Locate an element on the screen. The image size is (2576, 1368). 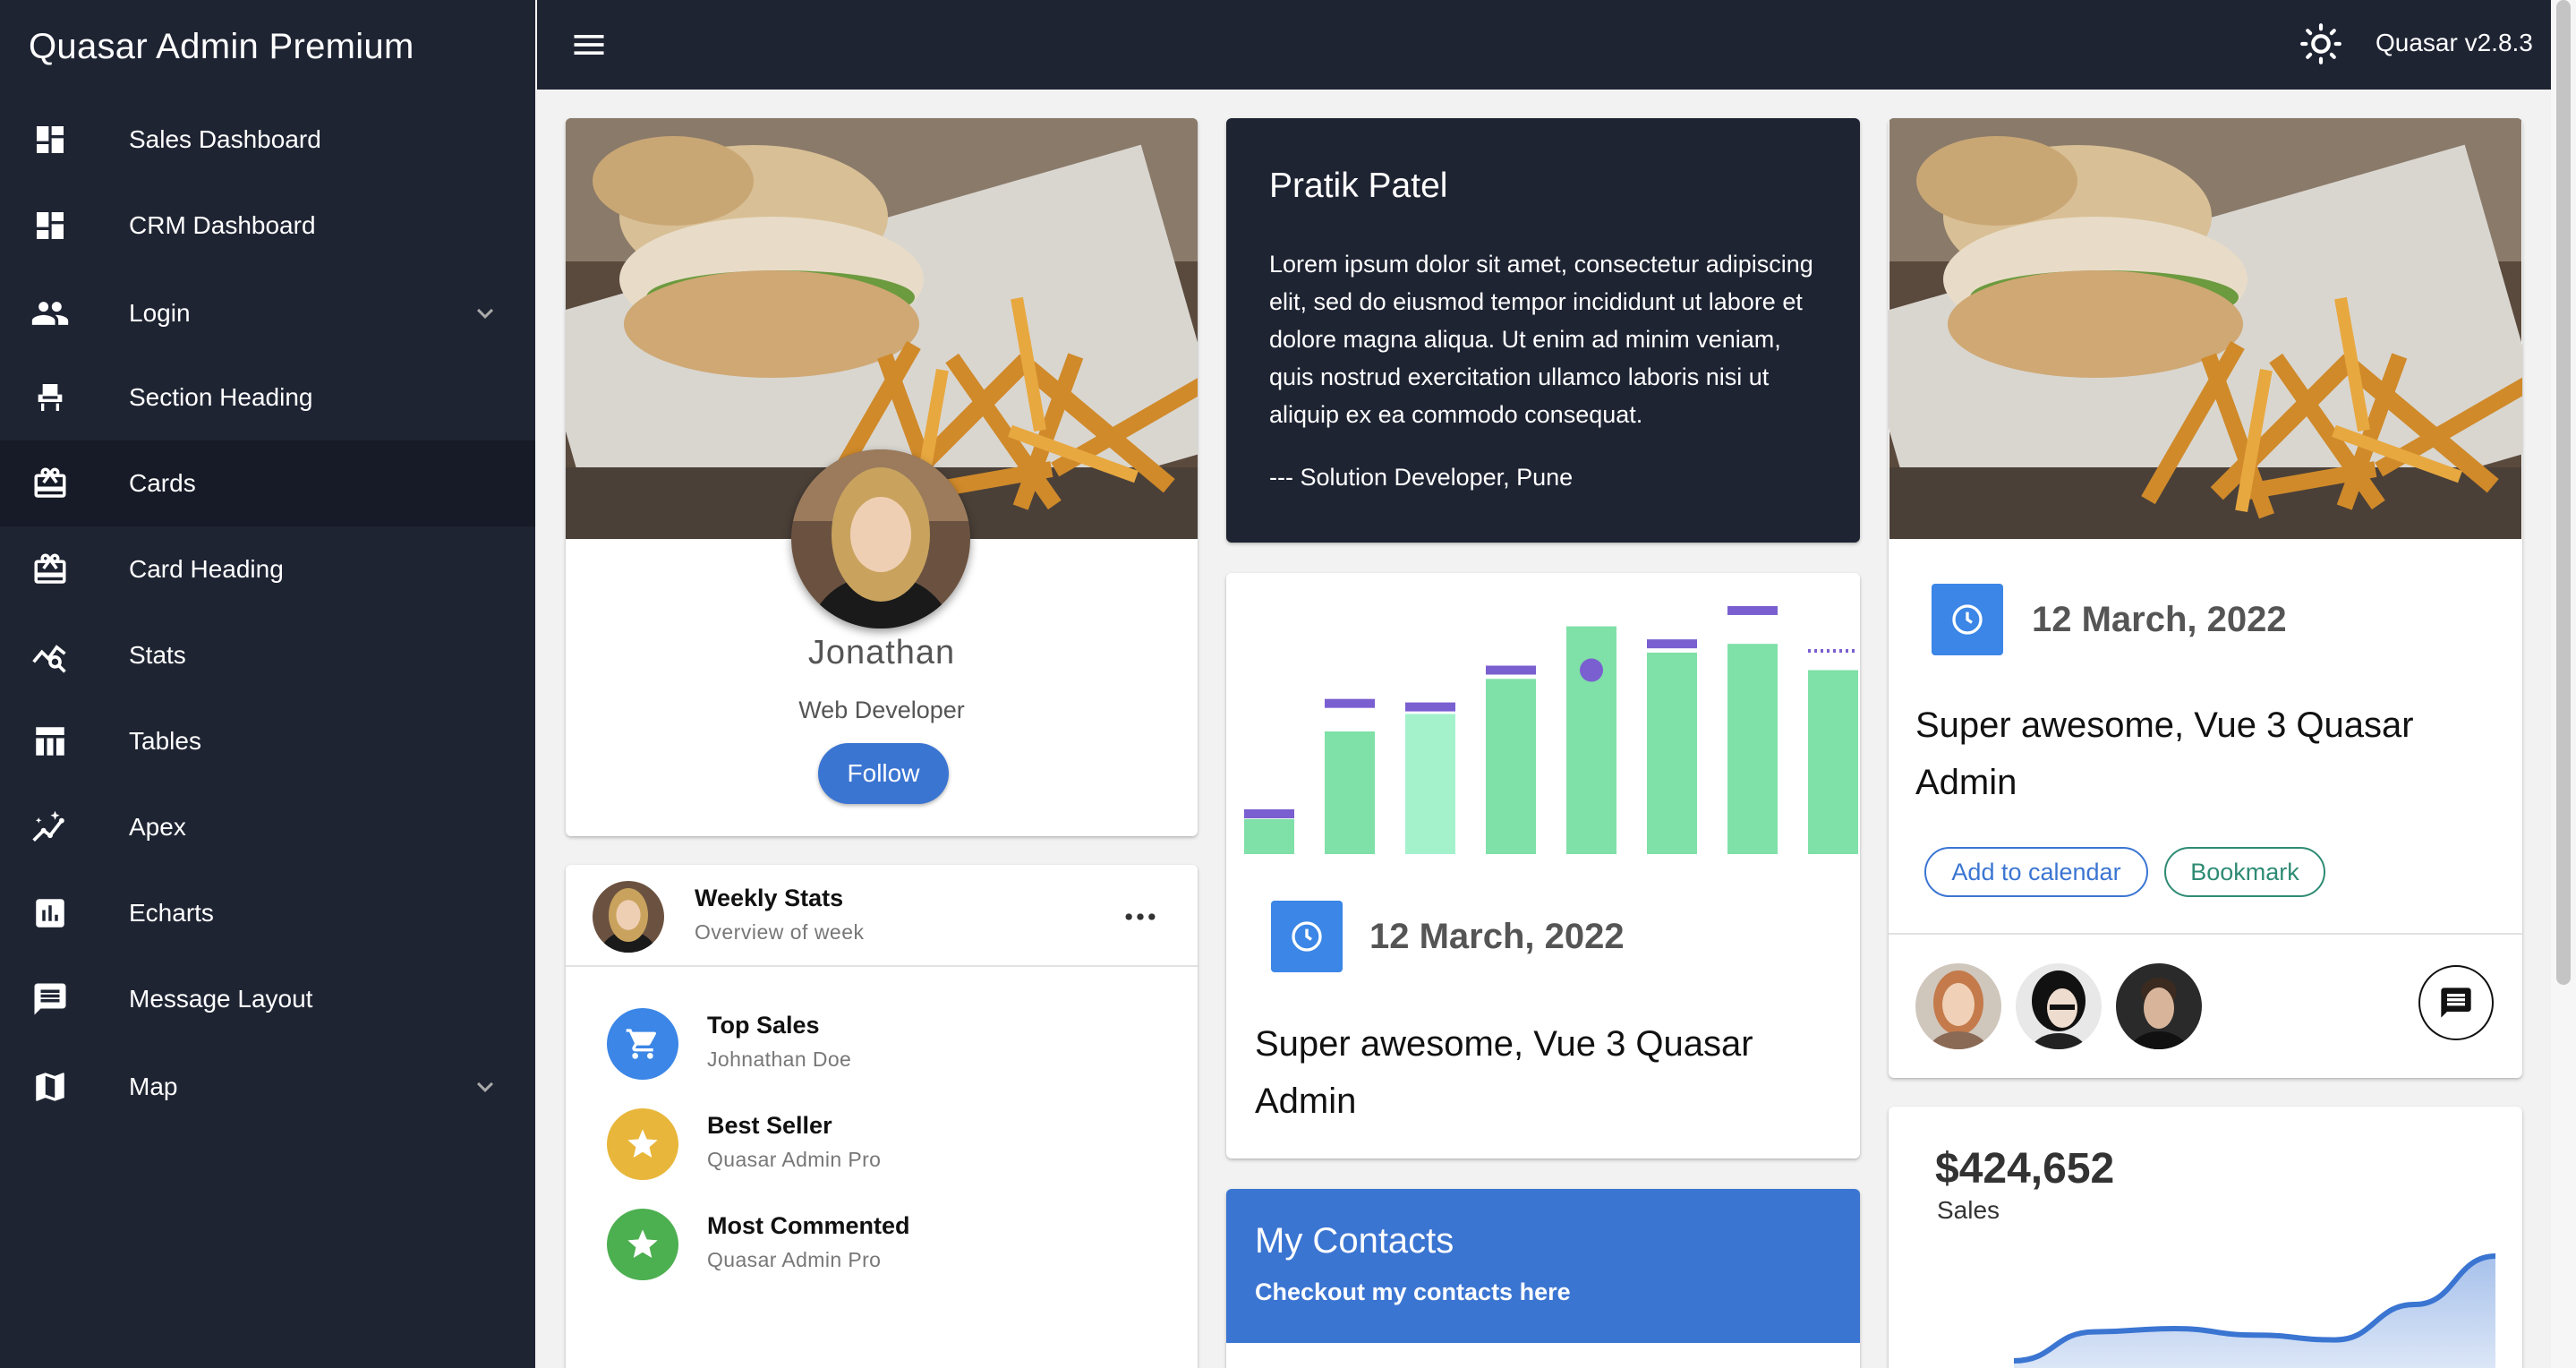
contacts-card: My Contacts Checkout my contacts here is located at coordinates (1543, 1278).